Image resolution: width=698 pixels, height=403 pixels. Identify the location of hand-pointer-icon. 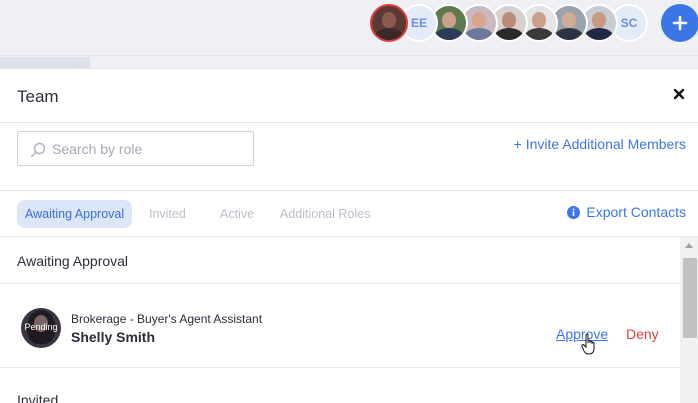
(588, 344).